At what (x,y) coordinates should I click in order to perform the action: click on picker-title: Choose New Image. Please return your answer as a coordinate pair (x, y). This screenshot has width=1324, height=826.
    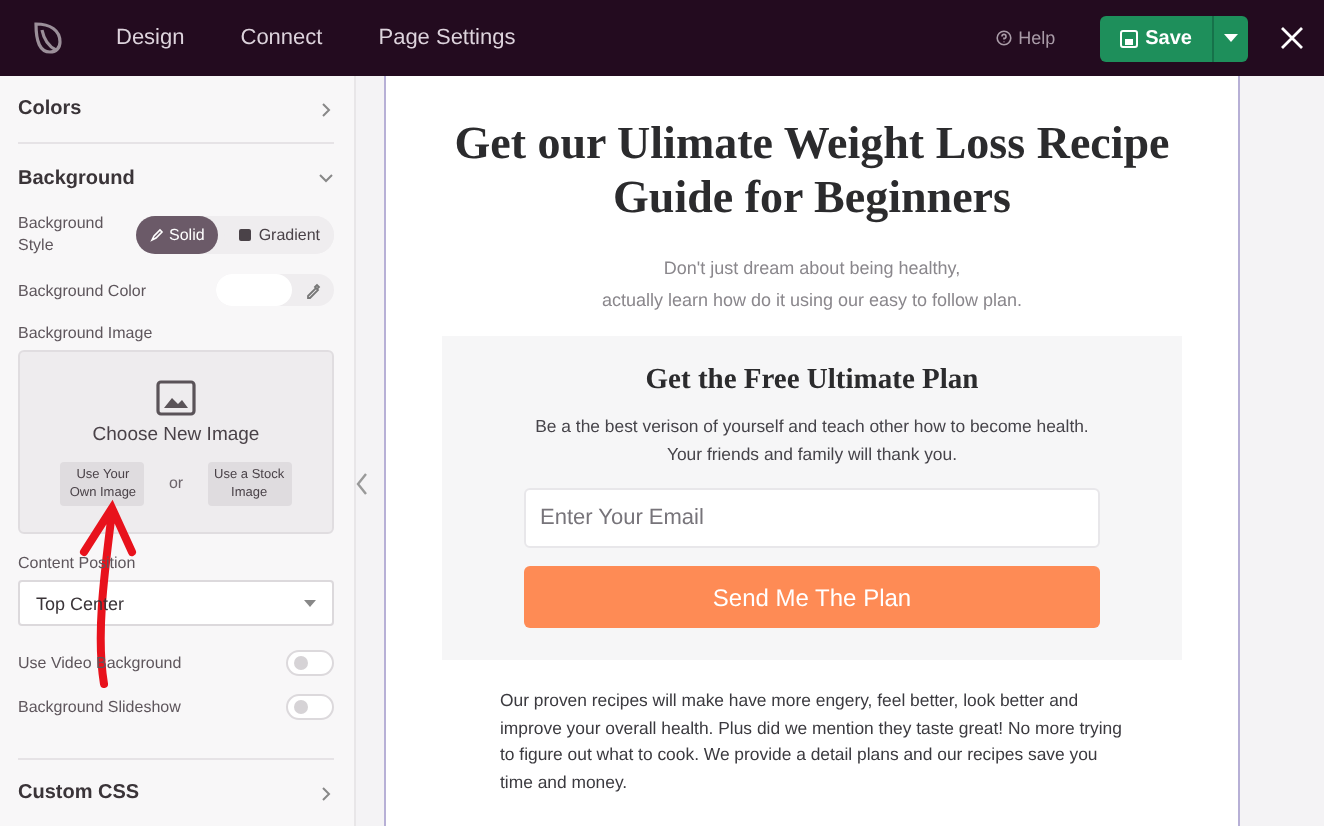
    Looking at the image, I should click on (176, 434).